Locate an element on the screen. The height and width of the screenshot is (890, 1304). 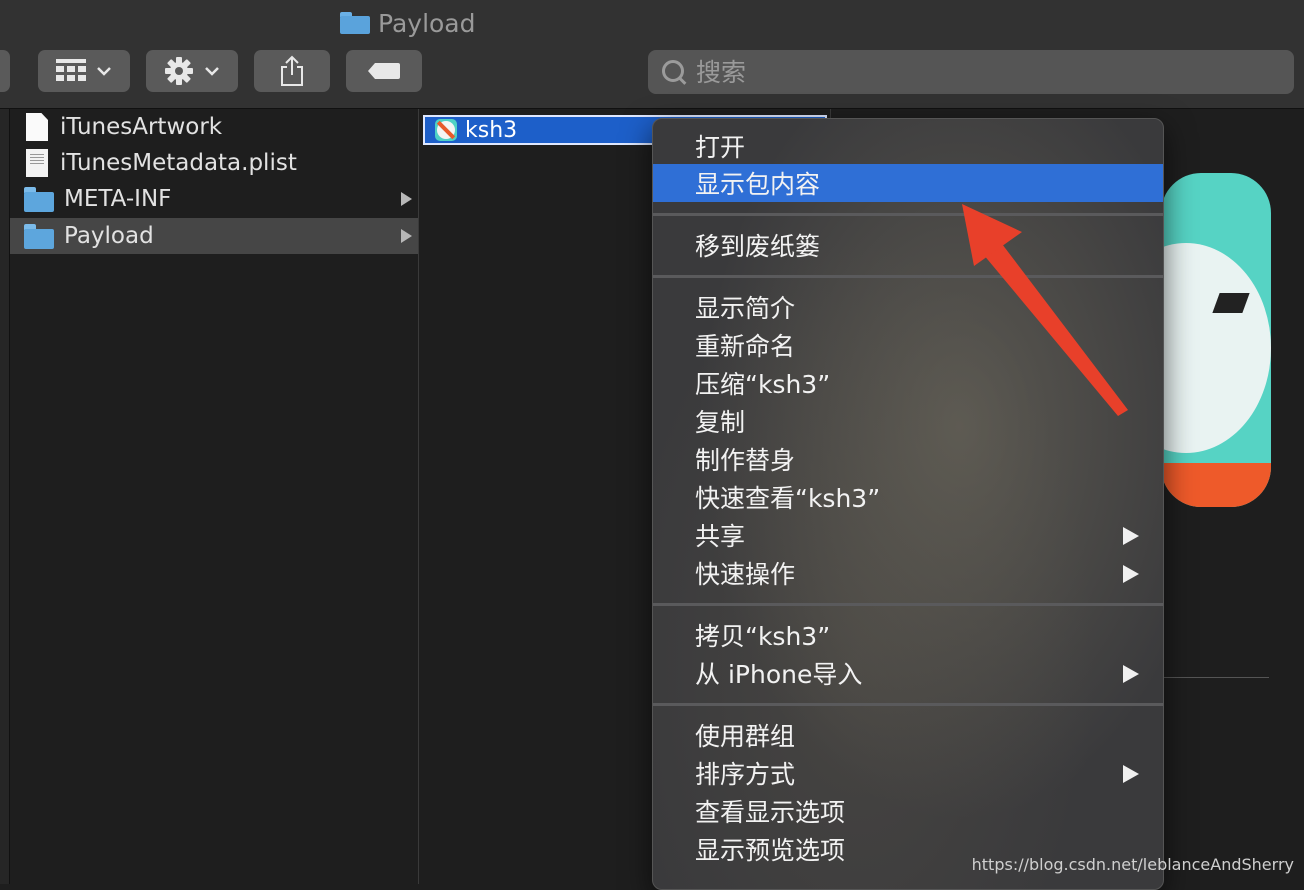
menu-item-quick-actions: 快速操作 is located at coordinates (908, 573).